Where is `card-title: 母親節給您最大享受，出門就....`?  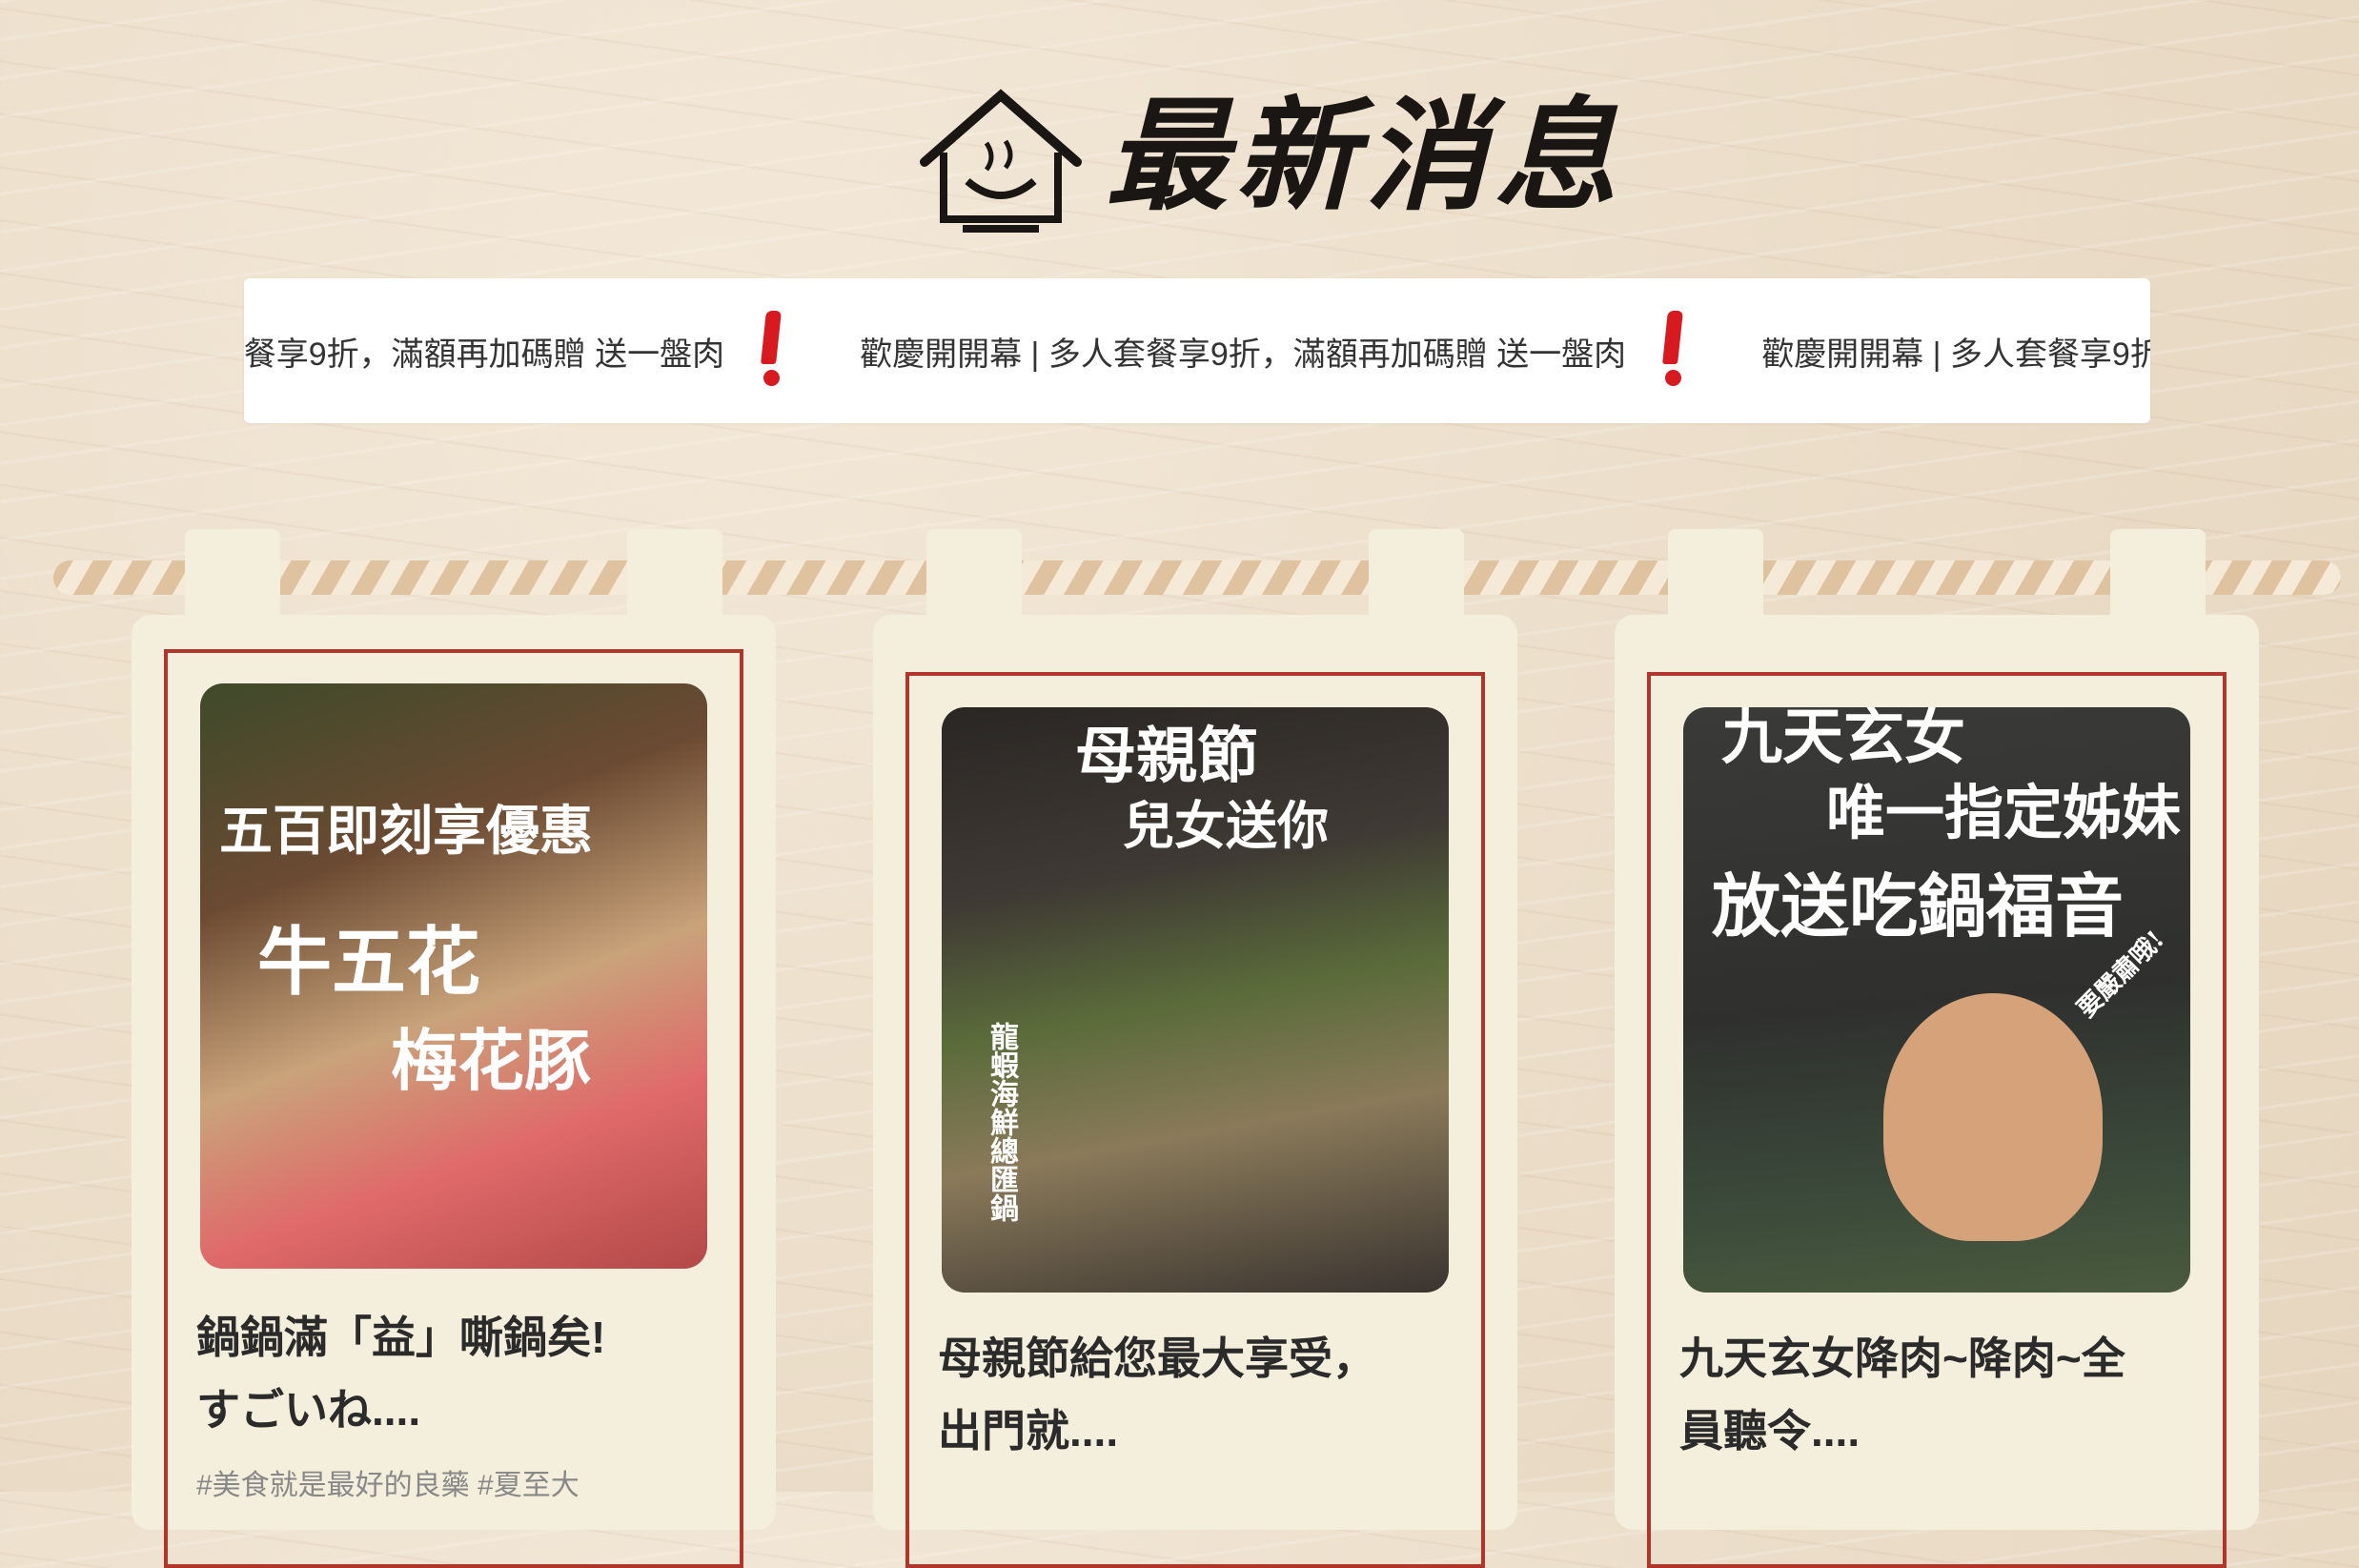
card-title: 母親節給您最大享受，出門就.... is located at coordinates (1166, 1394).